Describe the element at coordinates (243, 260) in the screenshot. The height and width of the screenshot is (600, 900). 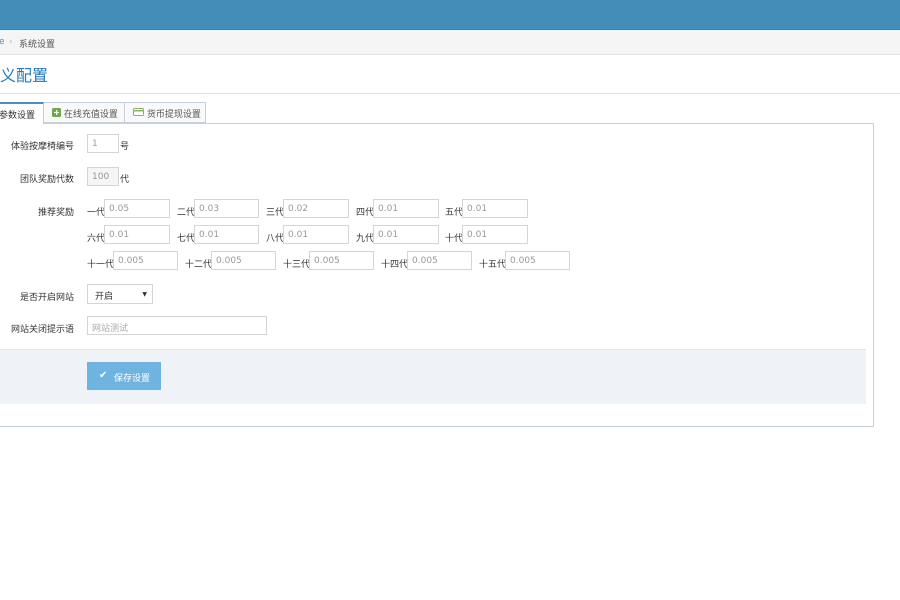
I see `referral-gen-12-input: 0.005` at that location.